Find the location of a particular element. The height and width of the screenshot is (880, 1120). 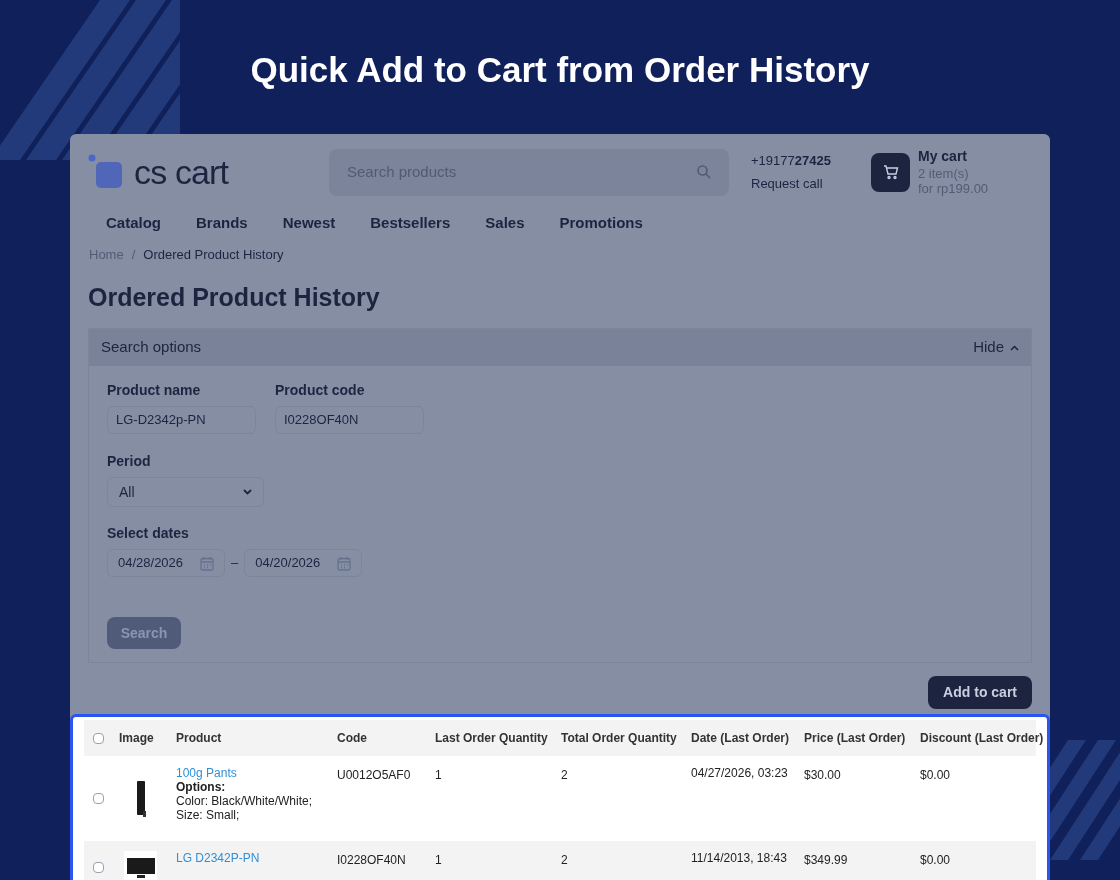

add-to-cart-button: Add to cart is located at coordinates (980, 692).